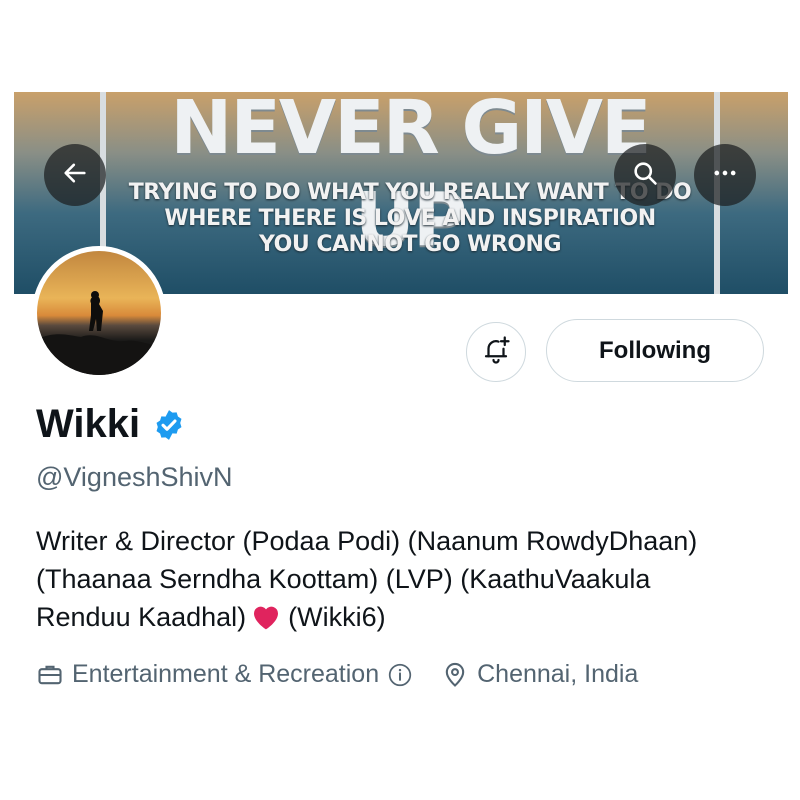 This screenshot has width=800, height=800. I want to click on search-button, so click(645, 175).